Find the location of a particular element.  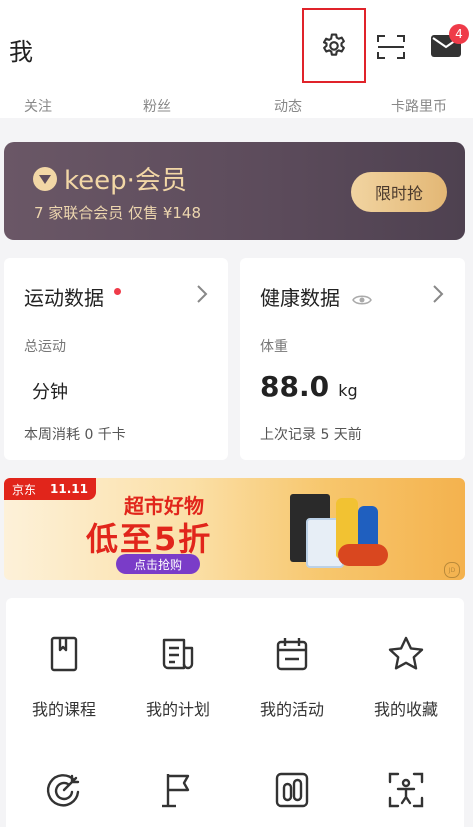

grid-item-label: 我的活动 is located at coordinates (291, 709).